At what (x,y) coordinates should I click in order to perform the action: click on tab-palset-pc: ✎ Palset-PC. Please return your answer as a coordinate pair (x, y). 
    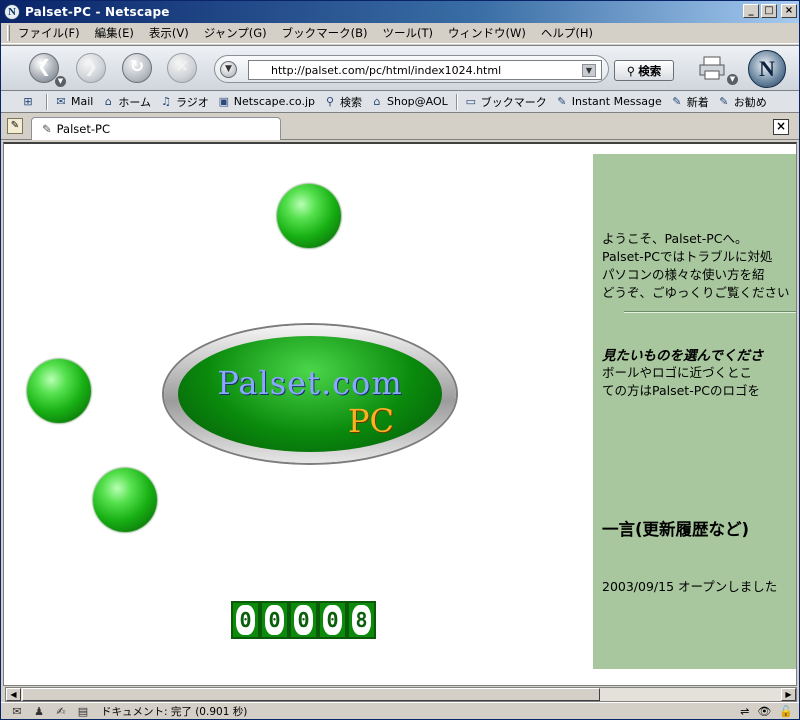
    Looking at the image, I should click on (156, 128).